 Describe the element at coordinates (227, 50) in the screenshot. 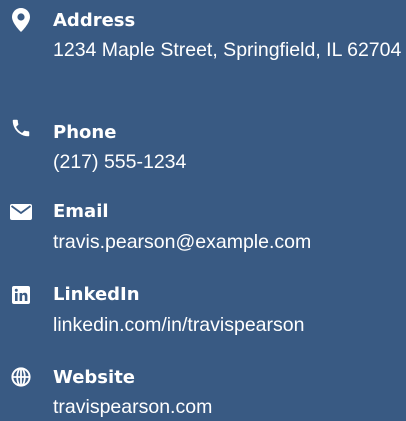

I see `address-value: 1234 Maple Street, Springfield, IL 62704` at that location.